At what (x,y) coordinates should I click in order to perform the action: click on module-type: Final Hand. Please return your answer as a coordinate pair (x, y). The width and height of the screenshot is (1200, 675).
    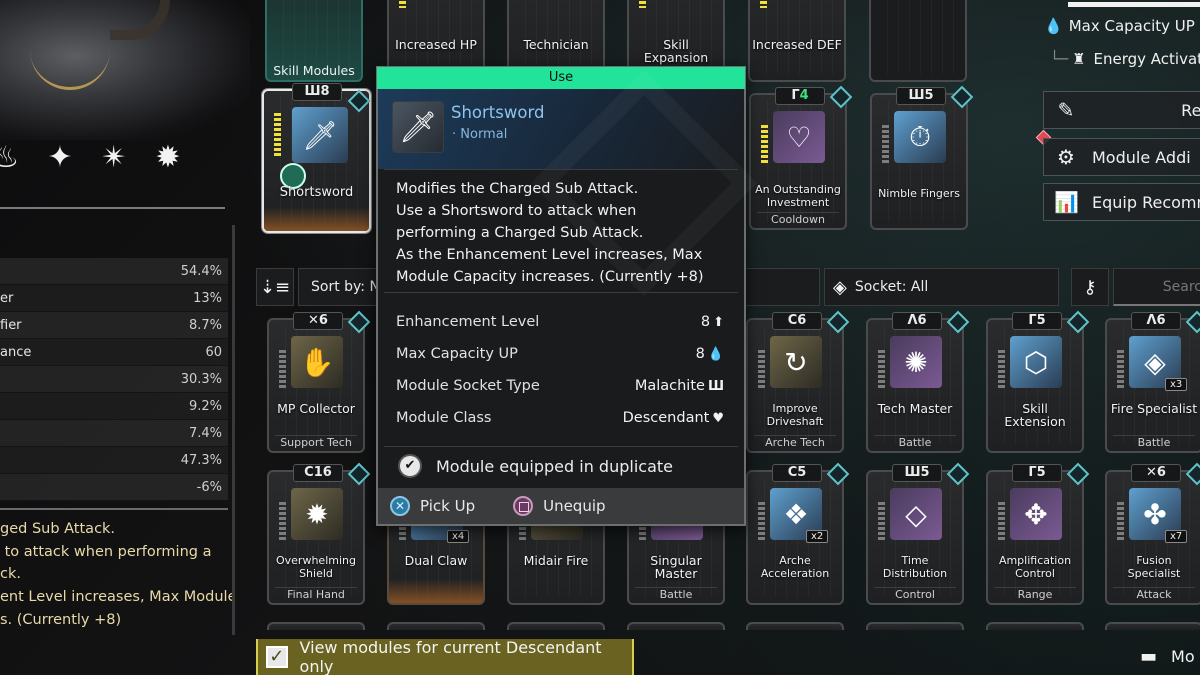
    Looking at the image, I should click on (316, 594).